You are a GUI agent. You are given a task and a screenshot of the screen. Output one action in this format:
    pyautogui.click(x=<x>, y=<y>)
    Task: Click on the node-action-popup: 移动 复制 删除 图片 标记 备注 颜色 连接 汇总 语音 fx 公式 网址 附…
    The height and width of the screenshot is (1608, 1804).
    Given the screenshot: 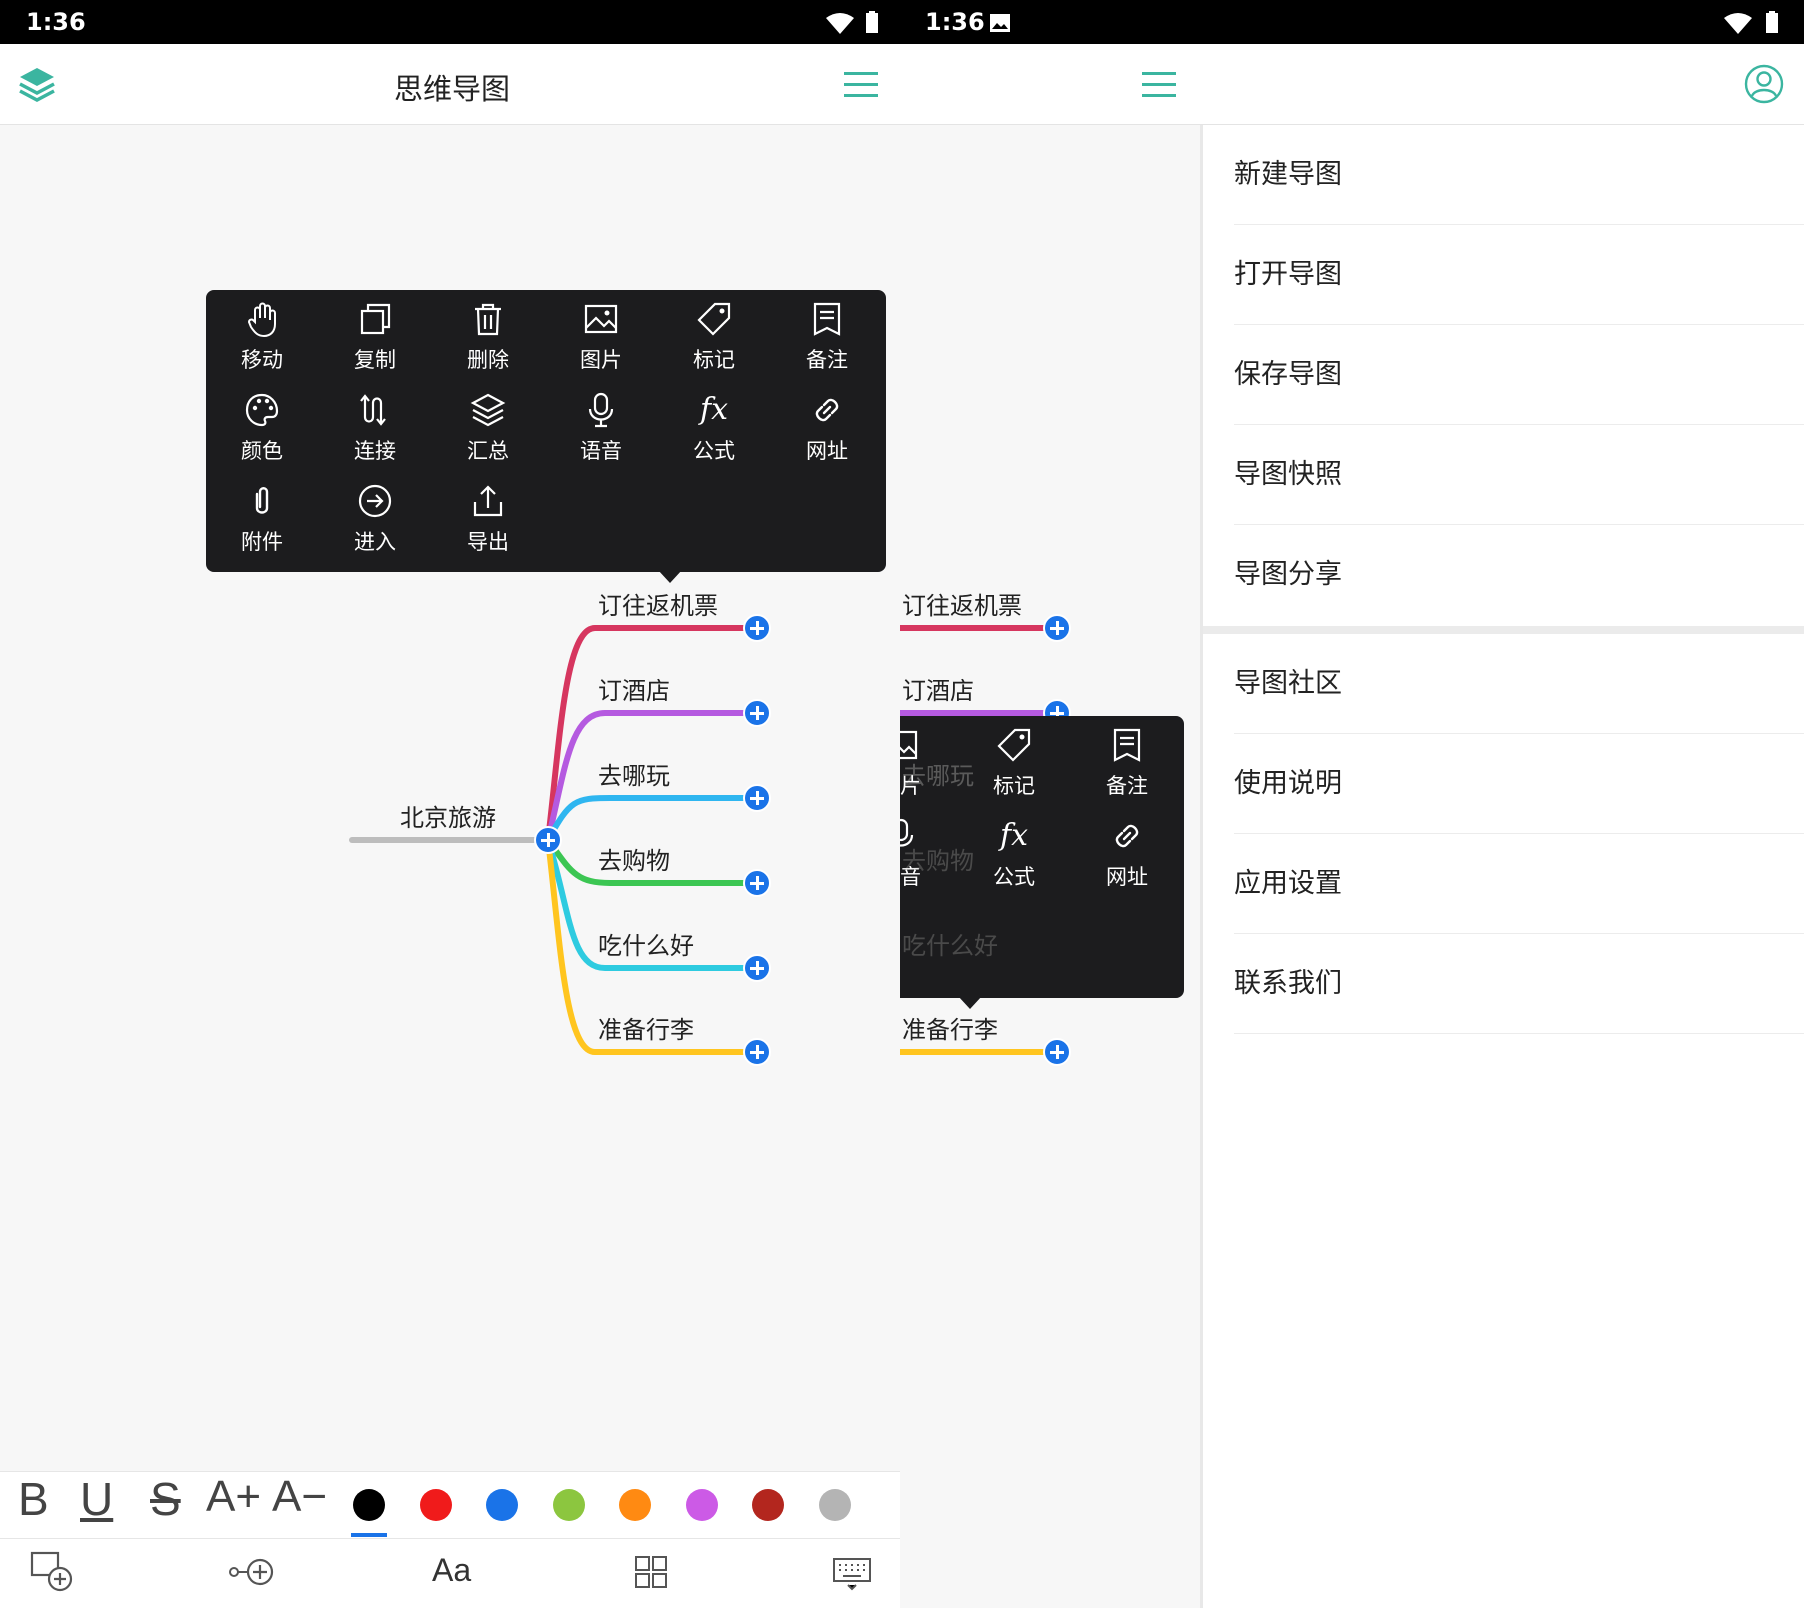 What is the action you would take?
    pyautogui.click(x=546, y=436)
    